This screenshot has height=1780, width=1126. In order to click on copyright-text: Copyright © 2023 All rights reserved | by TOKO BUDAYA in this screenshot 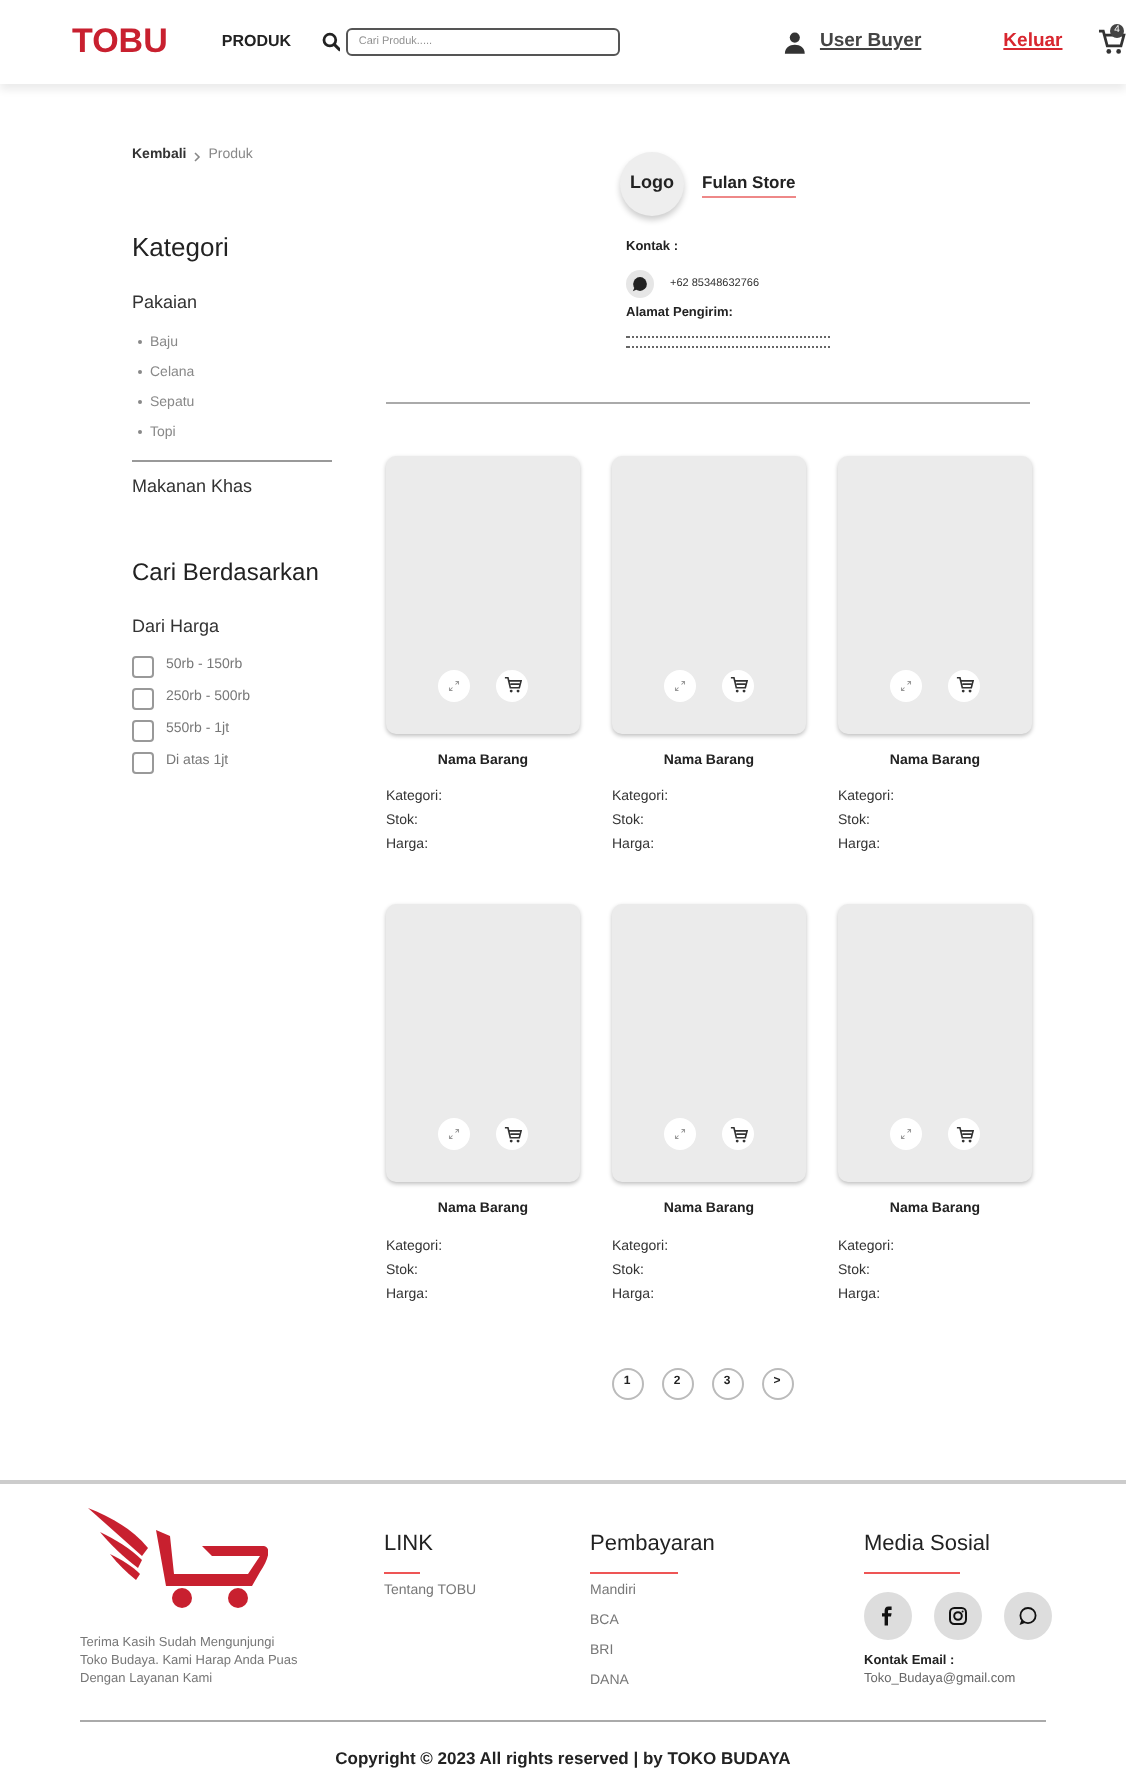, I will do `click(563, 1758)`.